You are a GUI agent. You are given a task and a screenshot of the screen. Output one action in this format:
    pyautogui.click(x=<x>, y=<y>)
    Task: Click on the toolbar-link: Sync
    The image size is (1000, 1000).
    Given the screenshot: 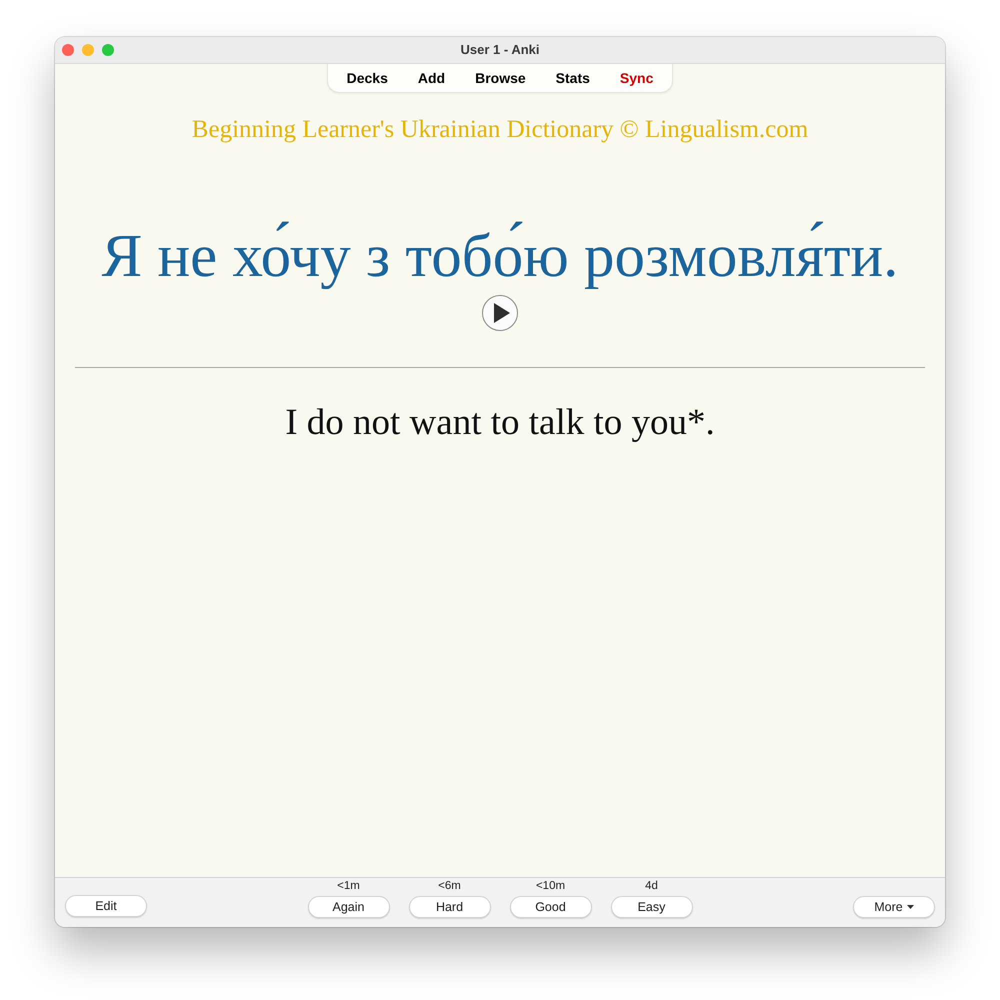 What is the action you would take?
    pyautogui.click(x=636, y=78)
    